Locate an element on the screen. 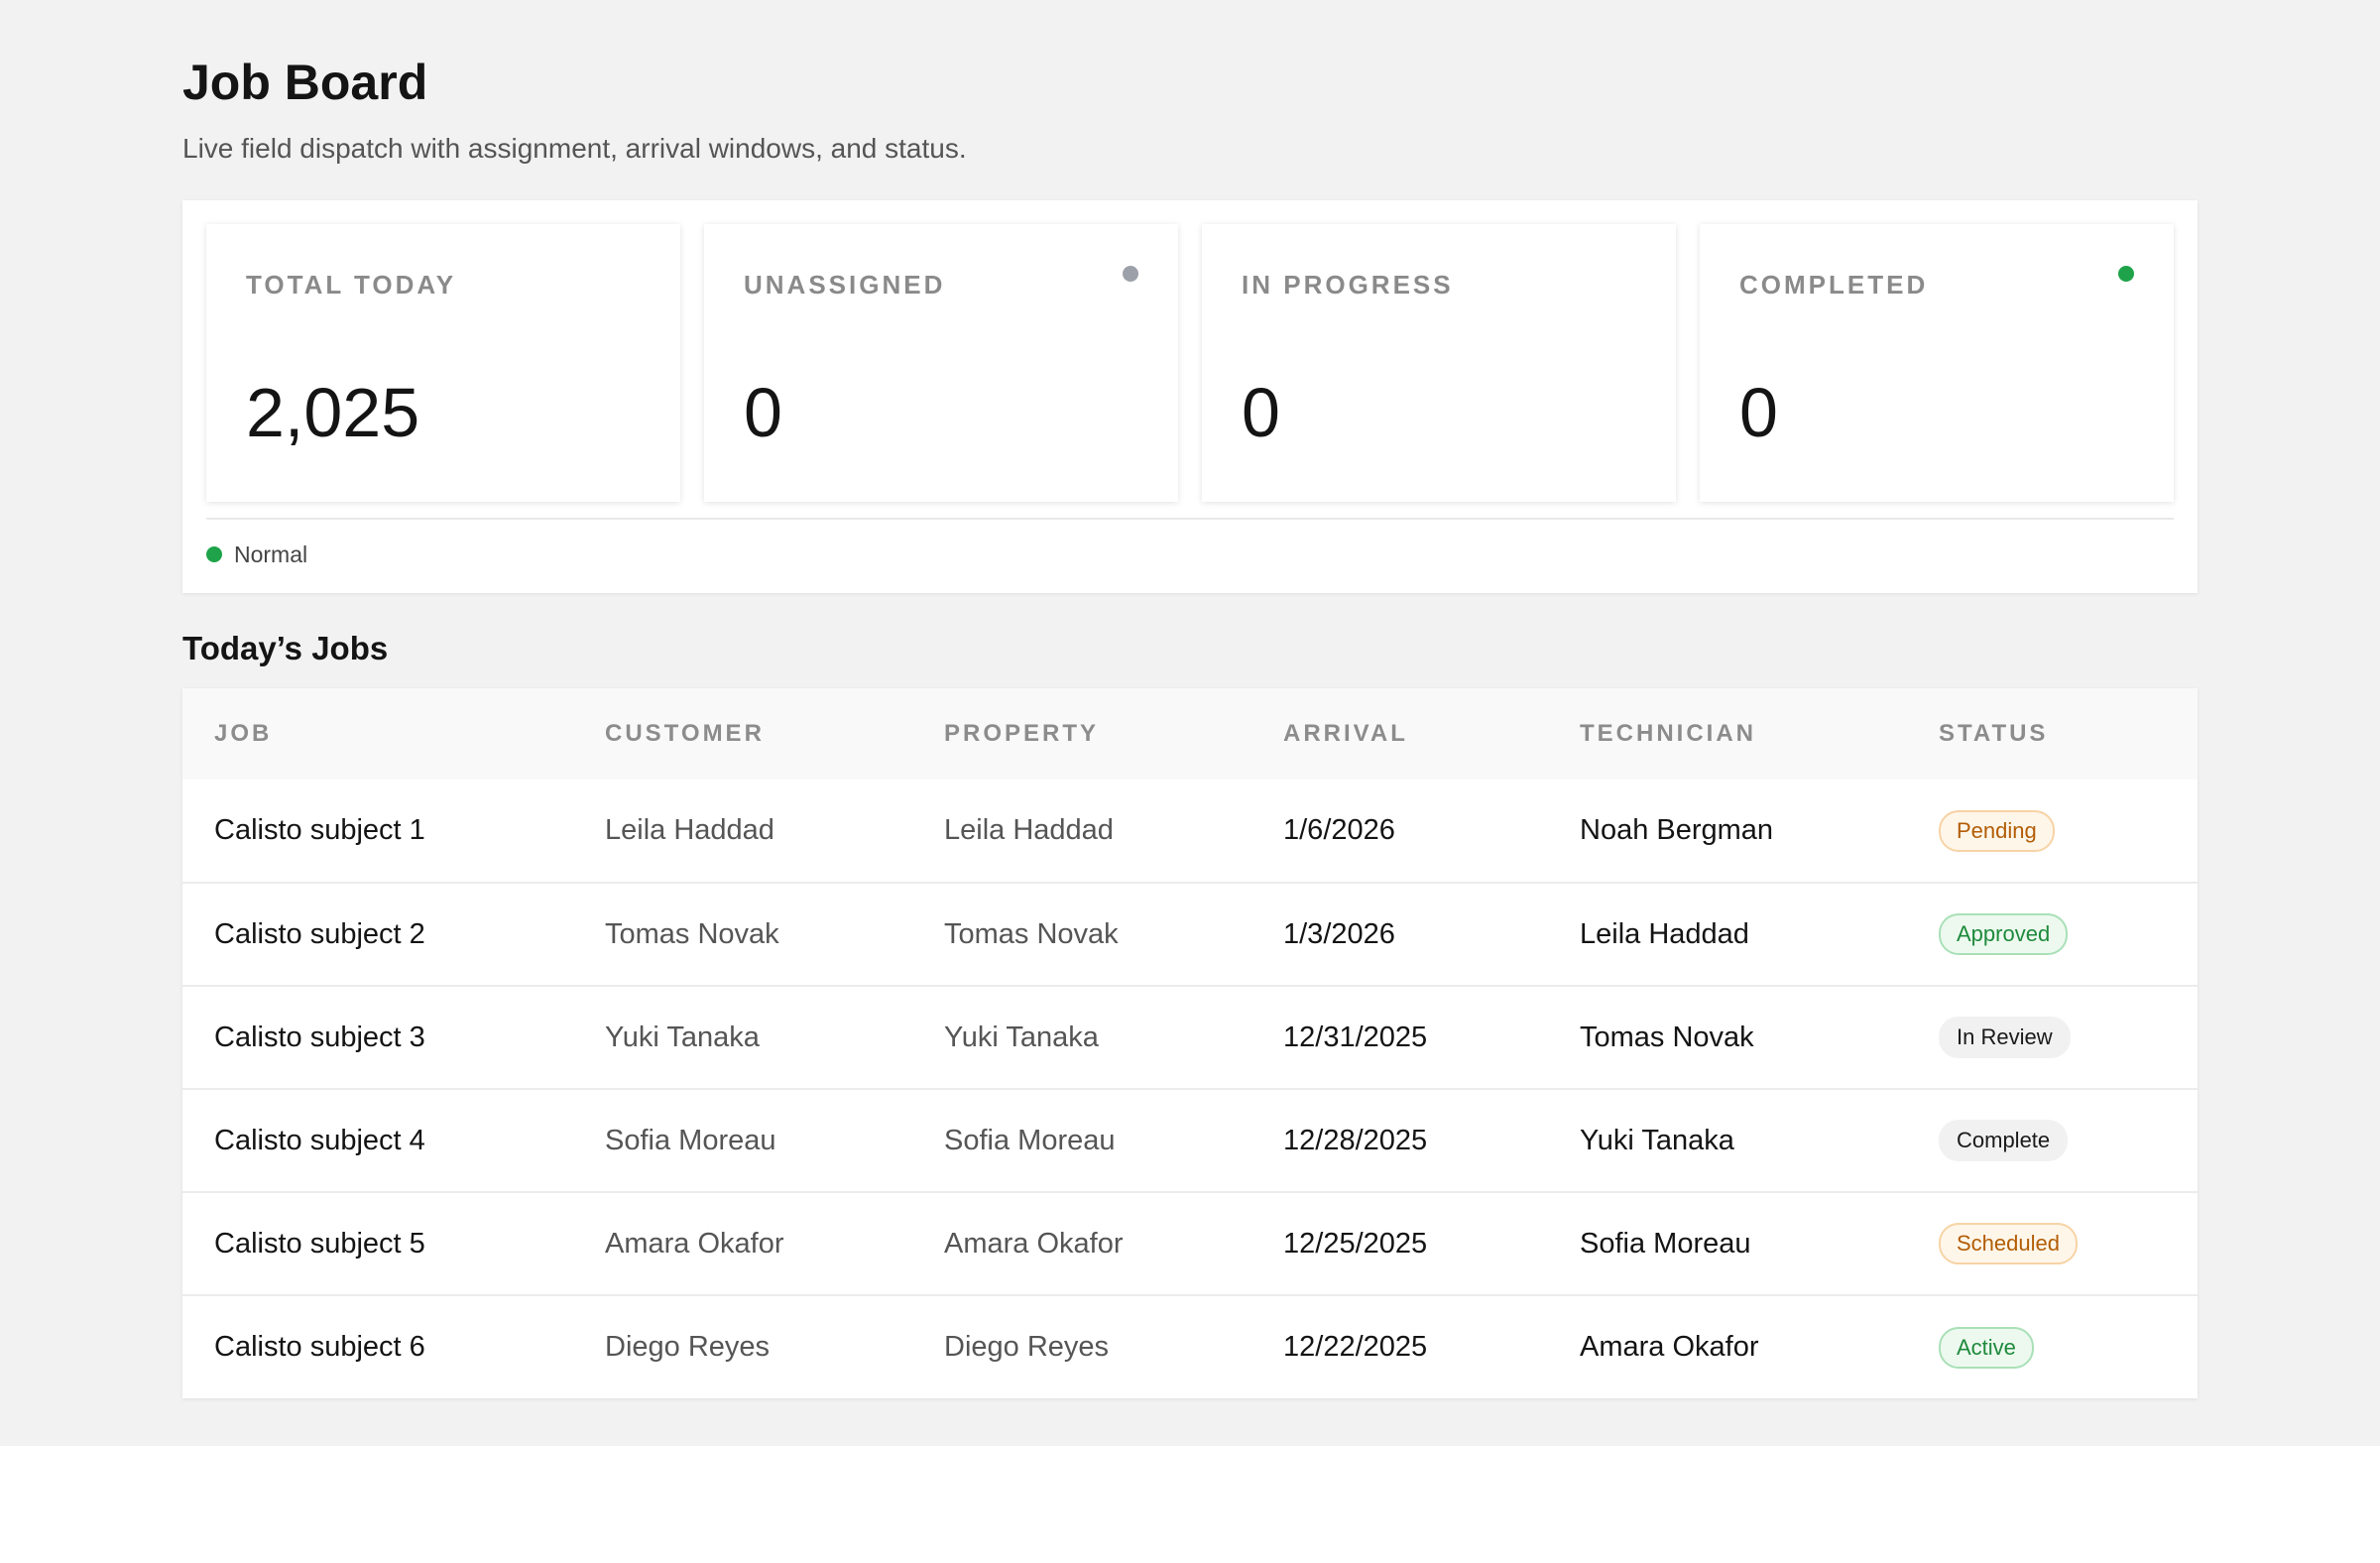  property-cell: Sofia Moreau is located at coordinates (1030, 1140).